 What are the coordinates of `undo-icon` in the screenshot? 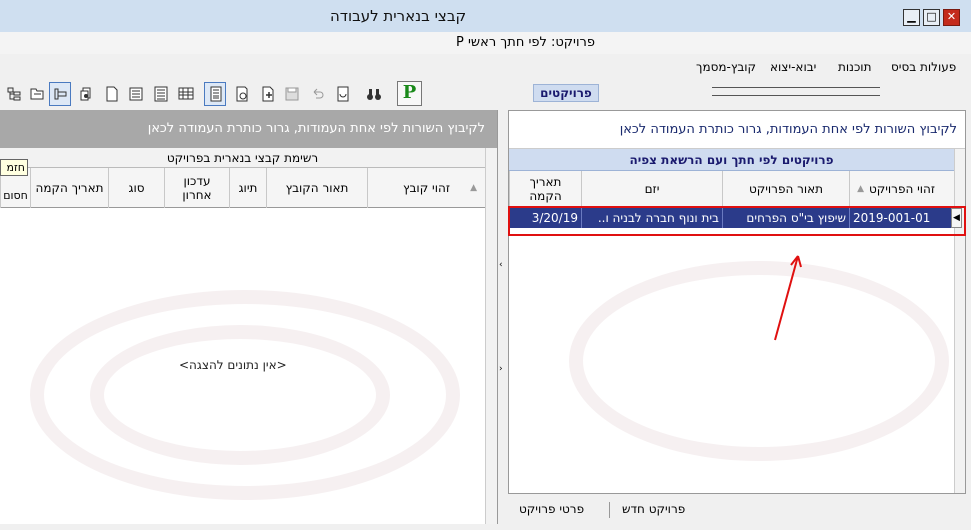 It's located at (317, 94).